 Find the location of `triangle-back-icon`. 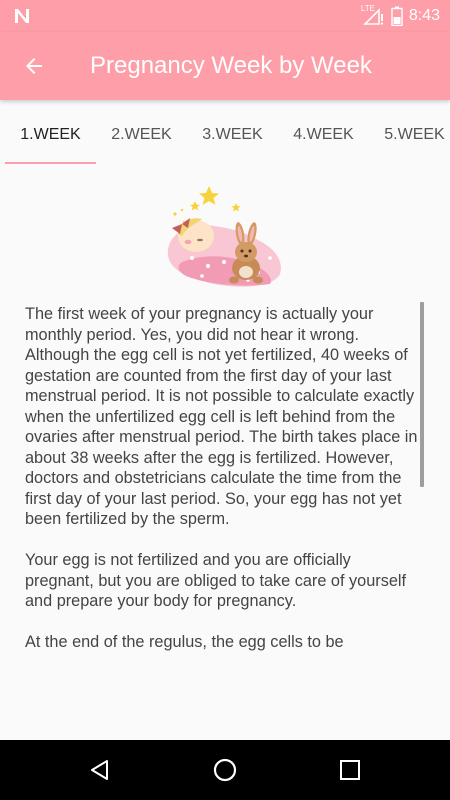

triangle-back-icon is located at coordinates (99, 770).